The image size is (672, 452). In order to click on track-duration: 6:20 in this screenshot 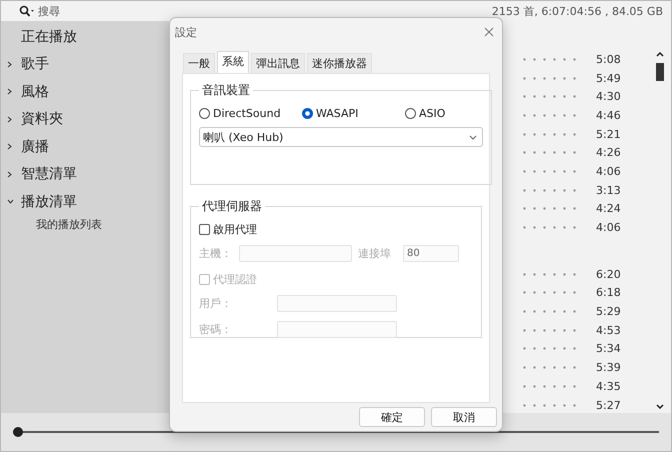, I will do `click(609, 274)`.